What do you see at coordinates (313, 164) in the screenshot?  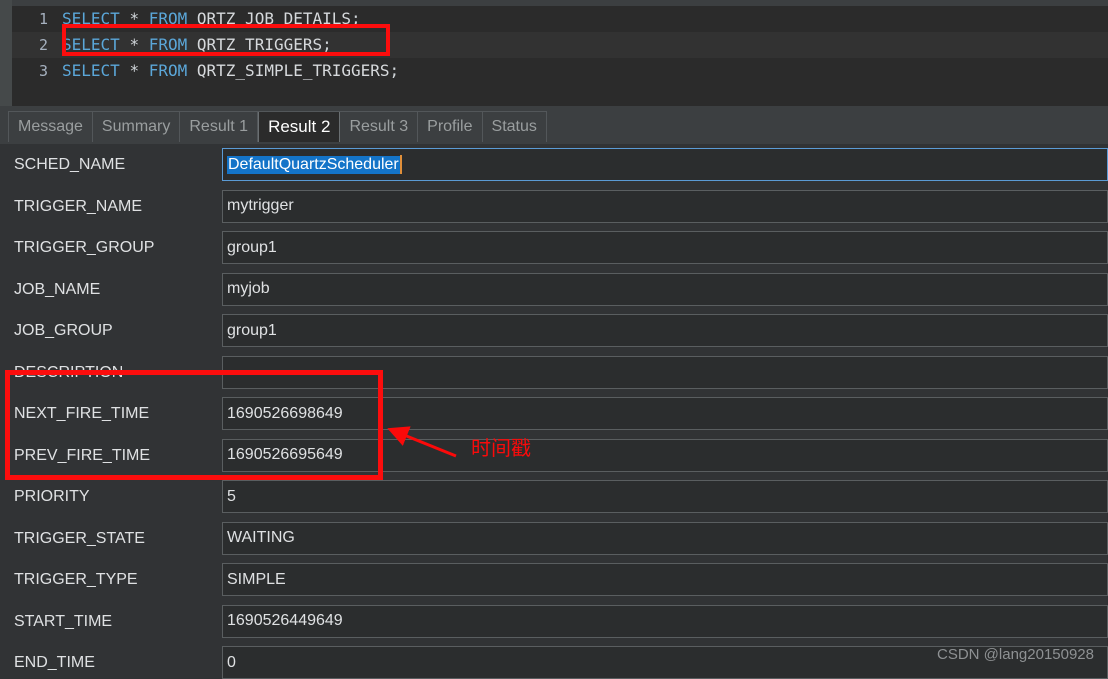 I see `field-value-text: DefaultQuartzScheduler` at bounding box center [313, 164].